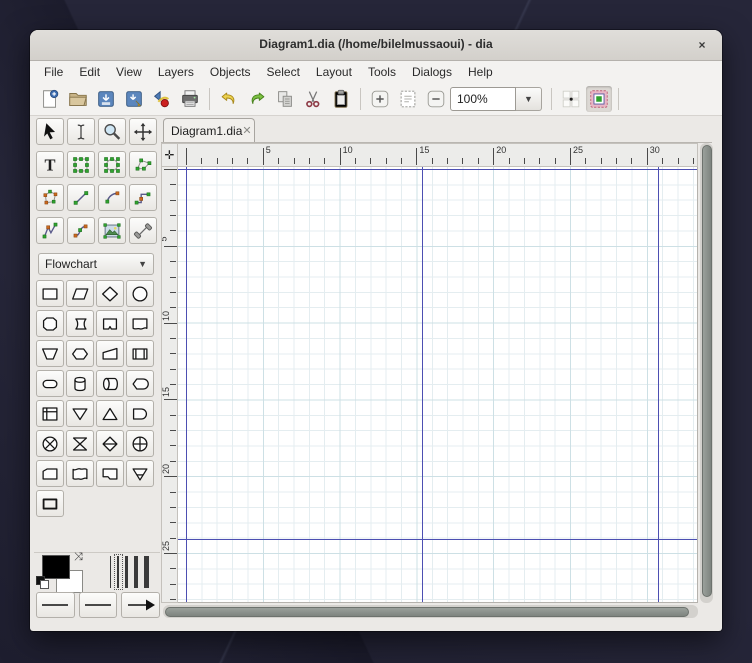 This screenshot has width=752, height=663. Describe the element at coordinates (98, 605) in the screenshot. I see `line-style-button` at that location.